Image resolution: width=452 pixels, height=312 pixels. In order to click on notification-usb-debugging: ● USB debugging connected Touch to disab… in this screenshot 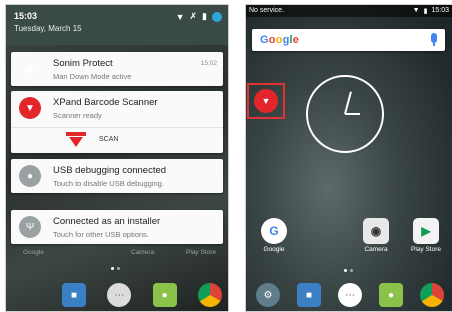, I will do `click(117, 176)`.